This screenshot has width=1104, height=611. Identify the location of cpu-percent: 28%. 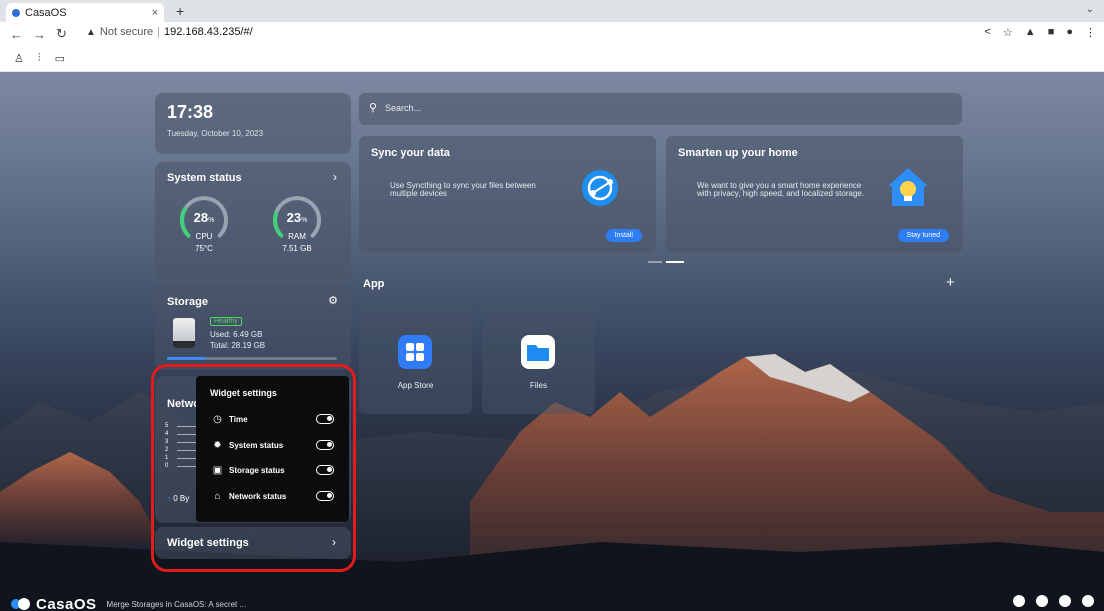
(204, 217).